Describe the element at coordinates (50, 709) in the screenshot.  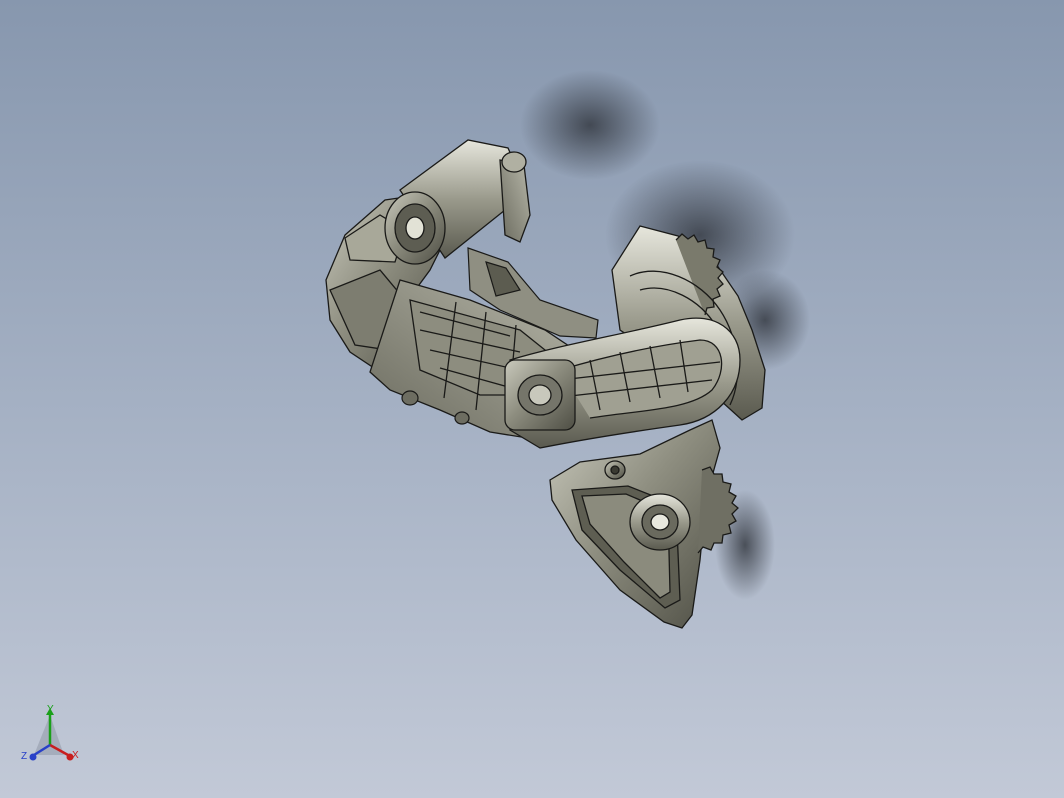
I see `triad-y-label: Y` at that location.